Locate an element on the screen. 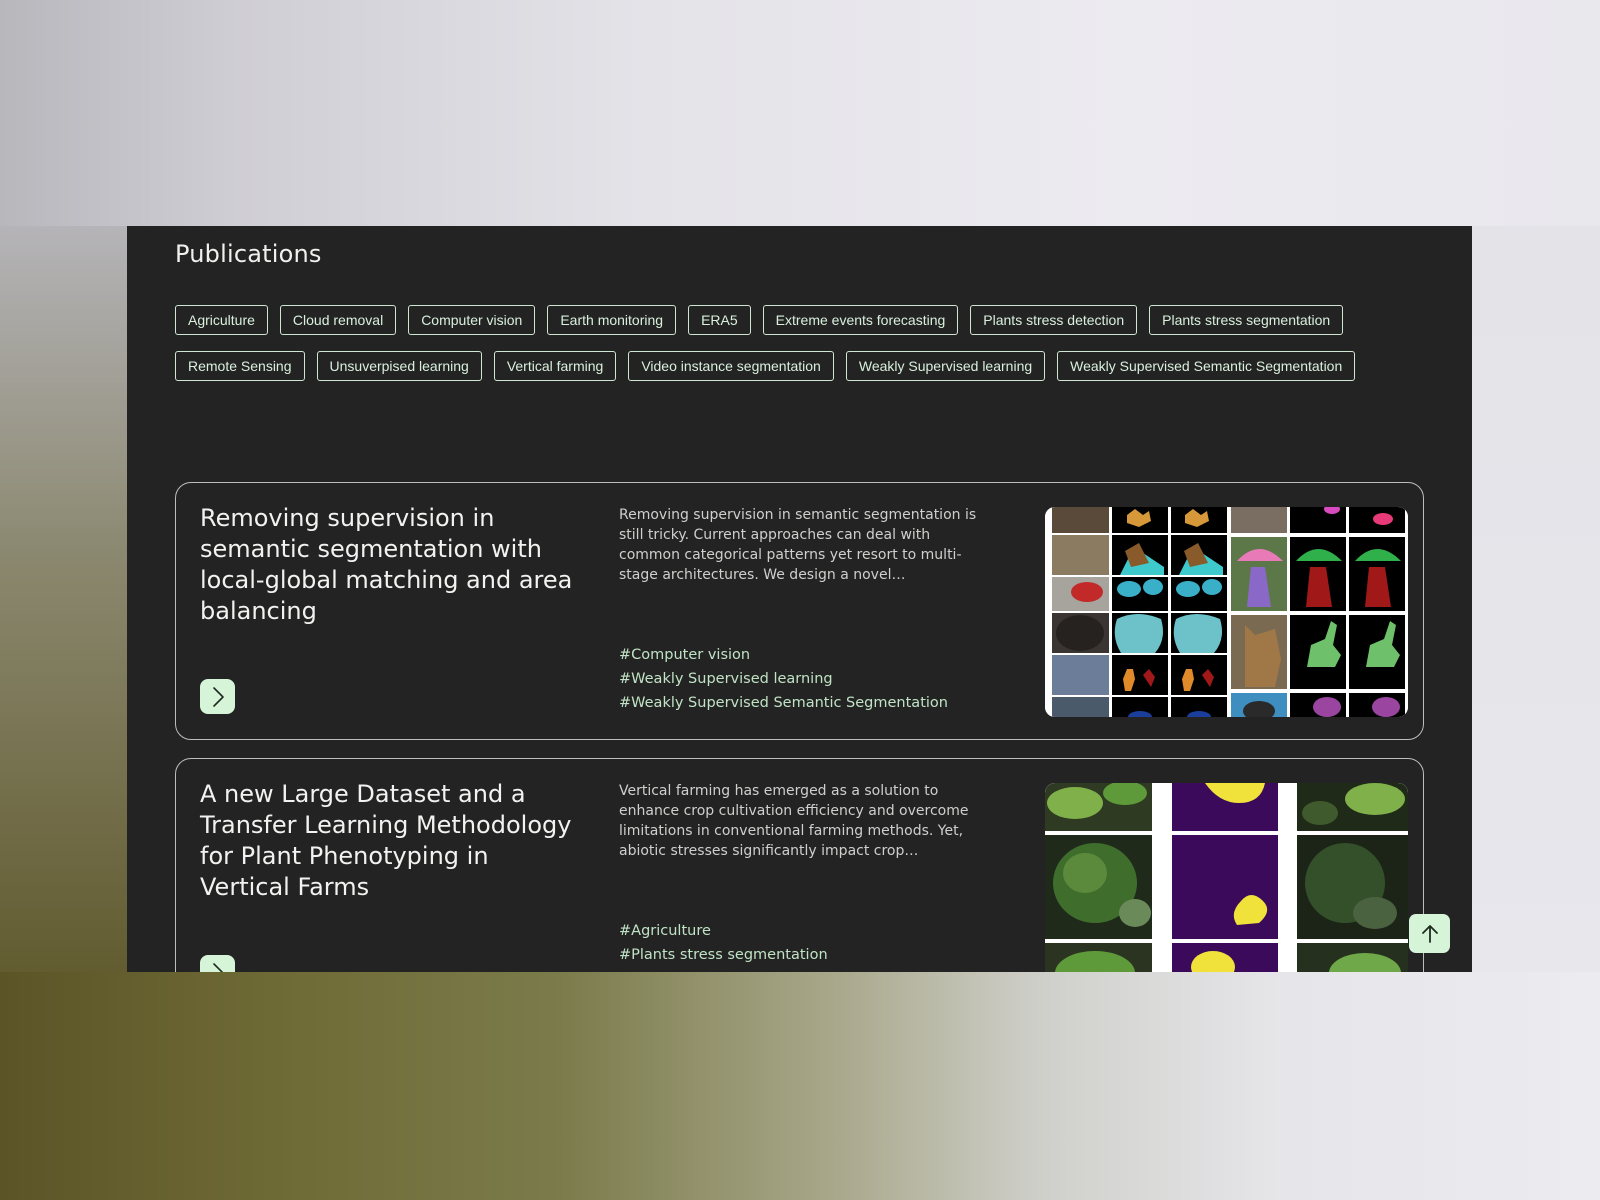  filter-tag-remote-sensing: Remote Sensing is located at coordinates (240, 366).